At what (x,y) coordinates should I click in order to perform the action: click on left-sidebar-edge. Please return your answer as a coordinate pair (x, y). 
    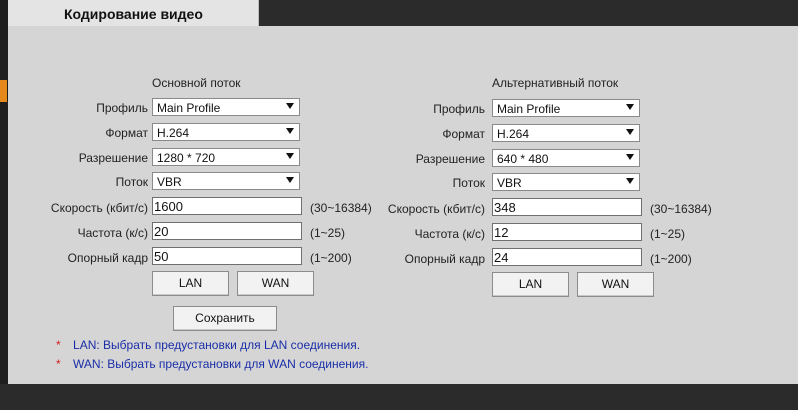
    Looking at the image, I should click on (4, 205).